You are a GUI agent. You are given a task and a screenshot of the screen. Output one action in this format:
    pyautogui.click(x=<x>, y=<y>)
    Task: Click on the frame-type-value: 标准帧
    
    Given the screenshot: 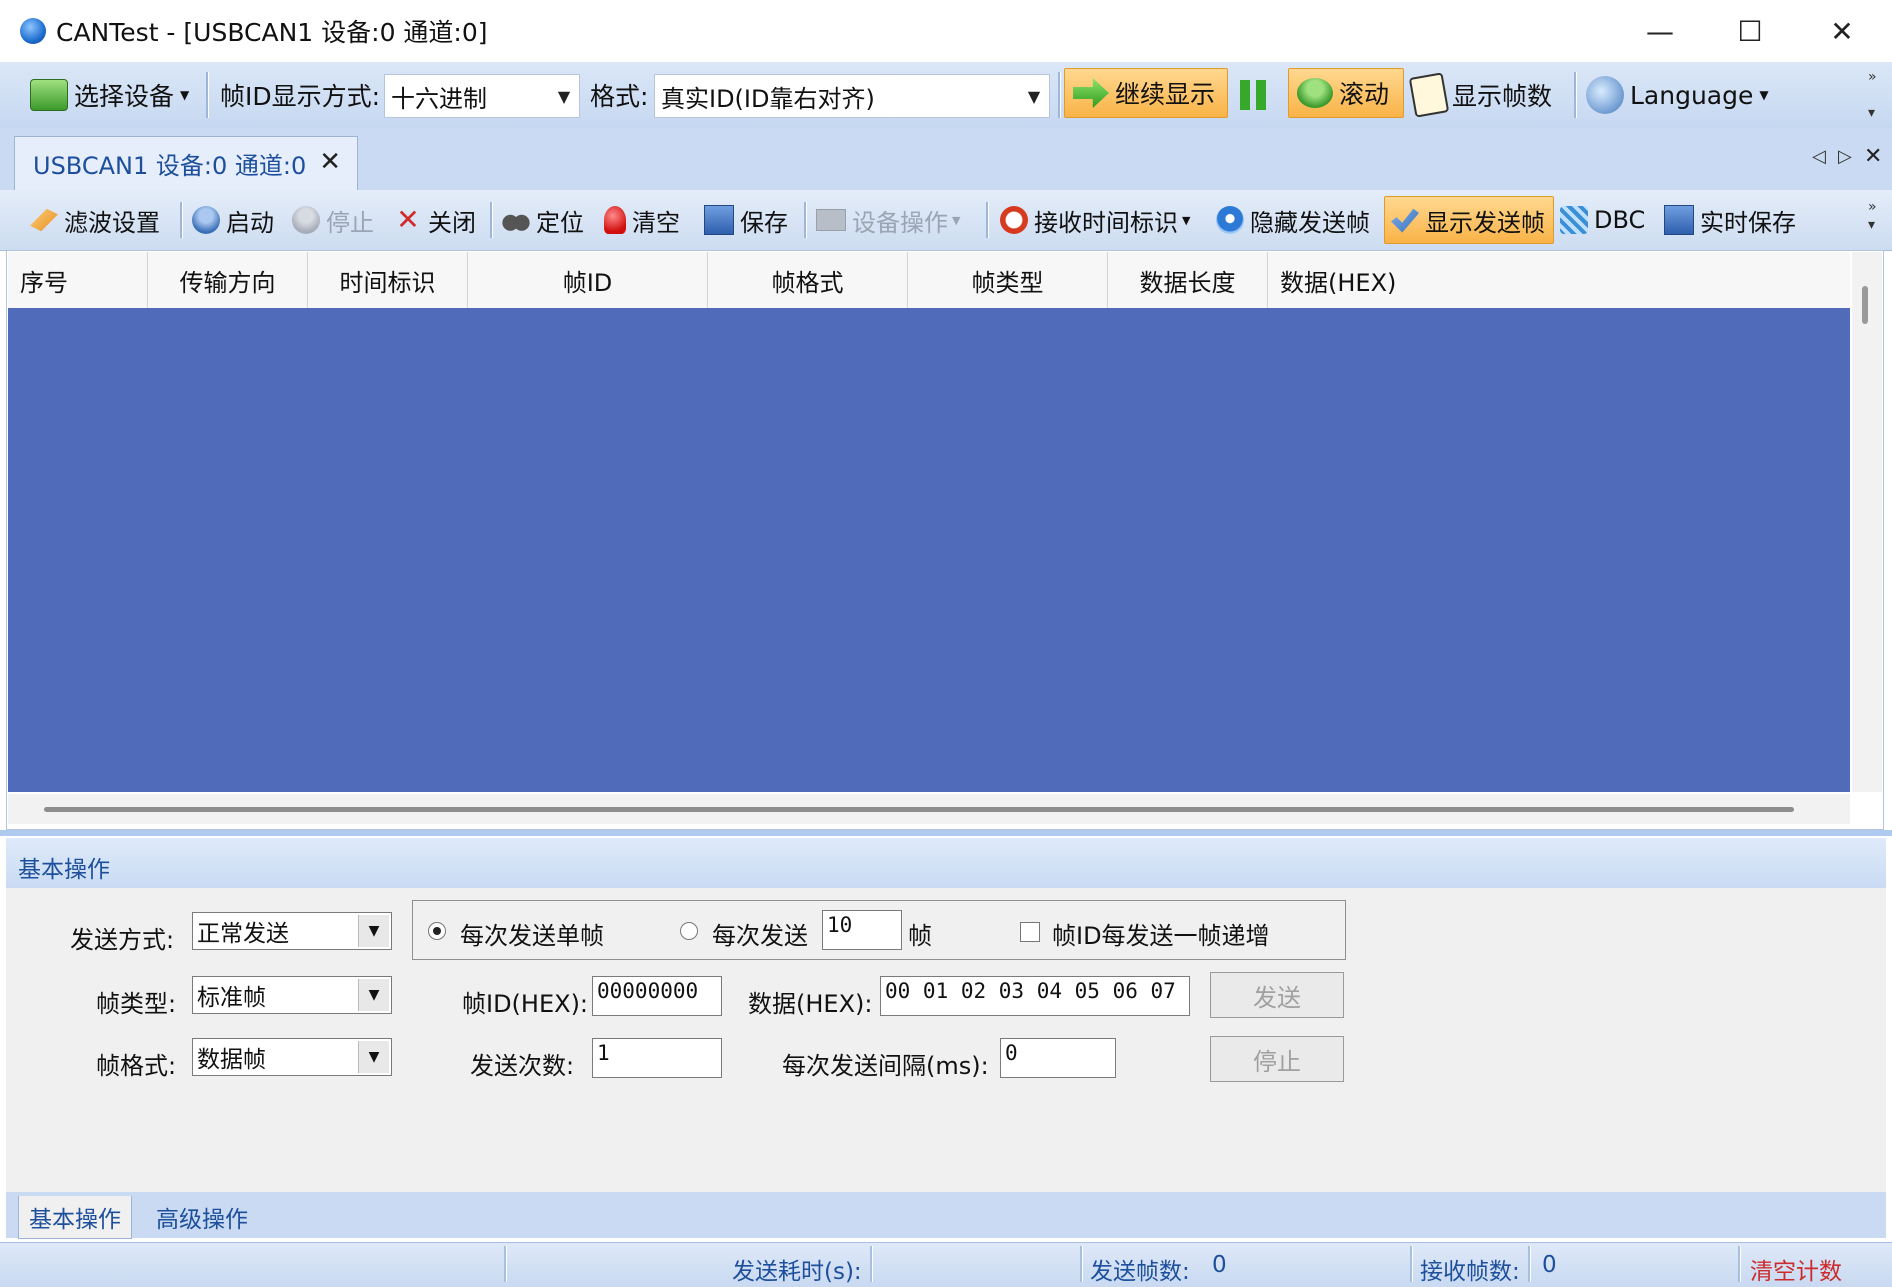 What is the action you would take?
    pyautogui.click(x=231, y=998)
    